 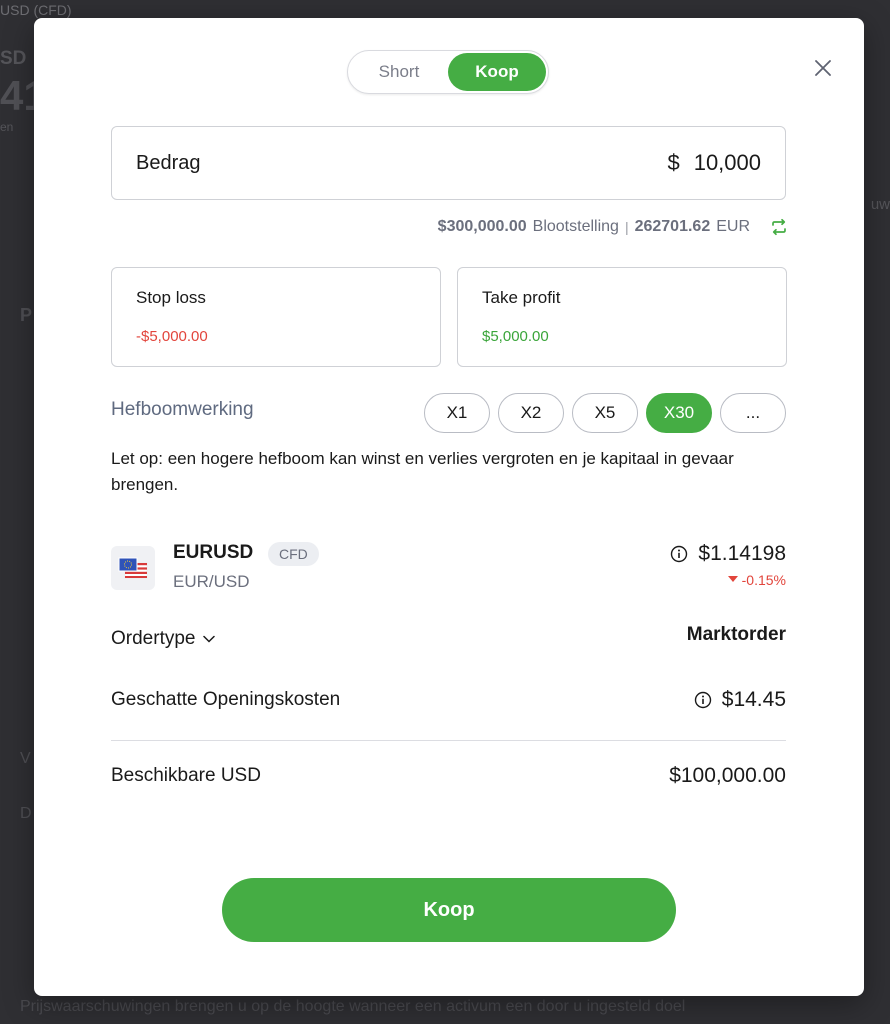 I want to click on opening-costs-row: Geschatte Openingskosten $14.45, so click(x=448, y=700).